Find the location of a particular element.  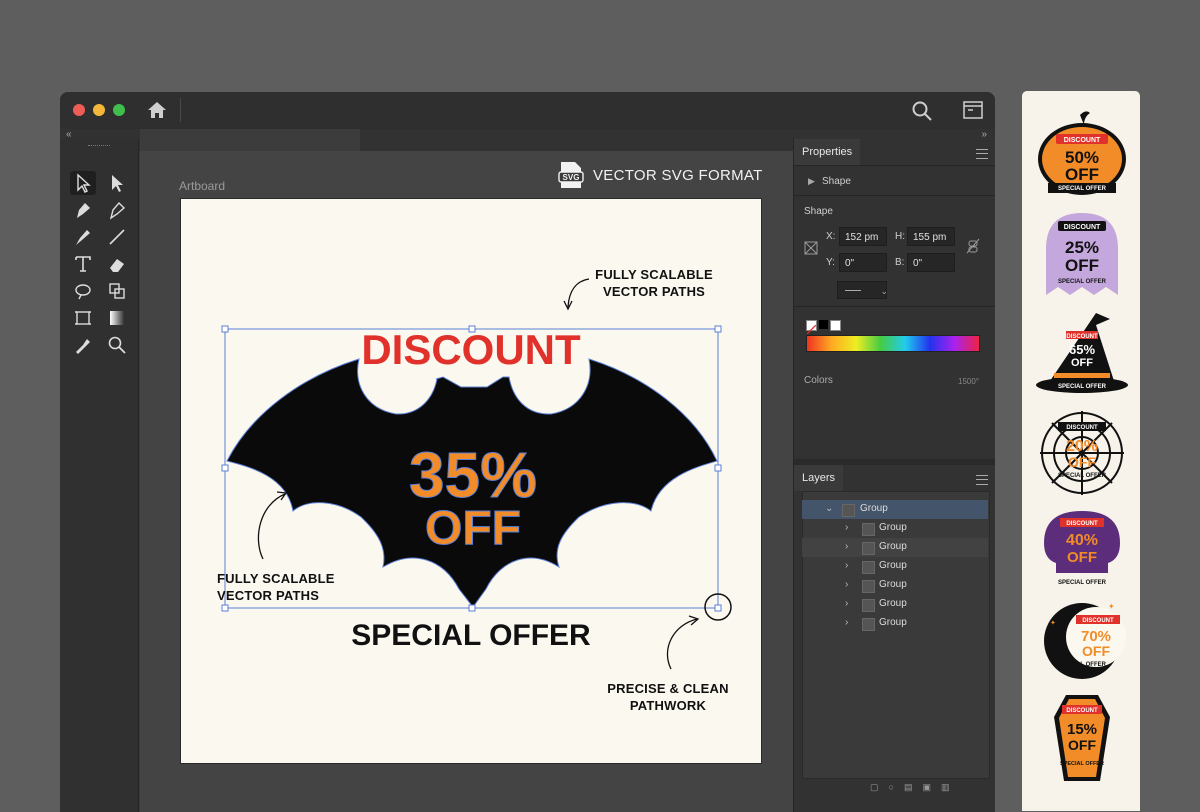

white-swatch is located at coordinates (835, 325).